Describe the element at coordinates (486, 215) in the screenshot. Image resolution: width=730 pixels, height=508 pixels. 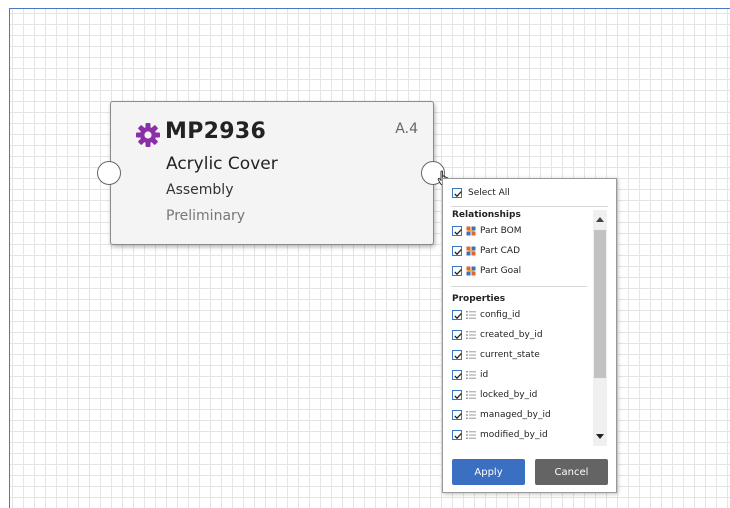
I see `relationships-header: Relationships` at that location.